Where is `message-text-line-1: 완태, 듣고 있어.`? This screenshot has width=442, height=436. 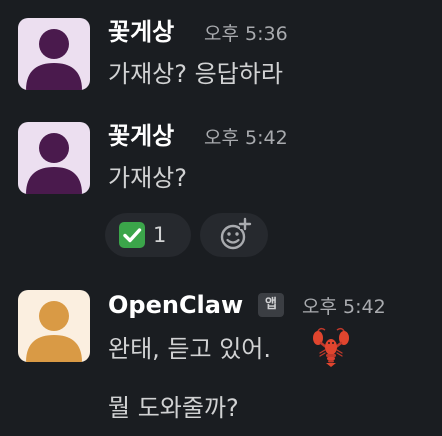
message-text-line-1: 완태, 듣고 있어. is located at coordinates (189, 349).